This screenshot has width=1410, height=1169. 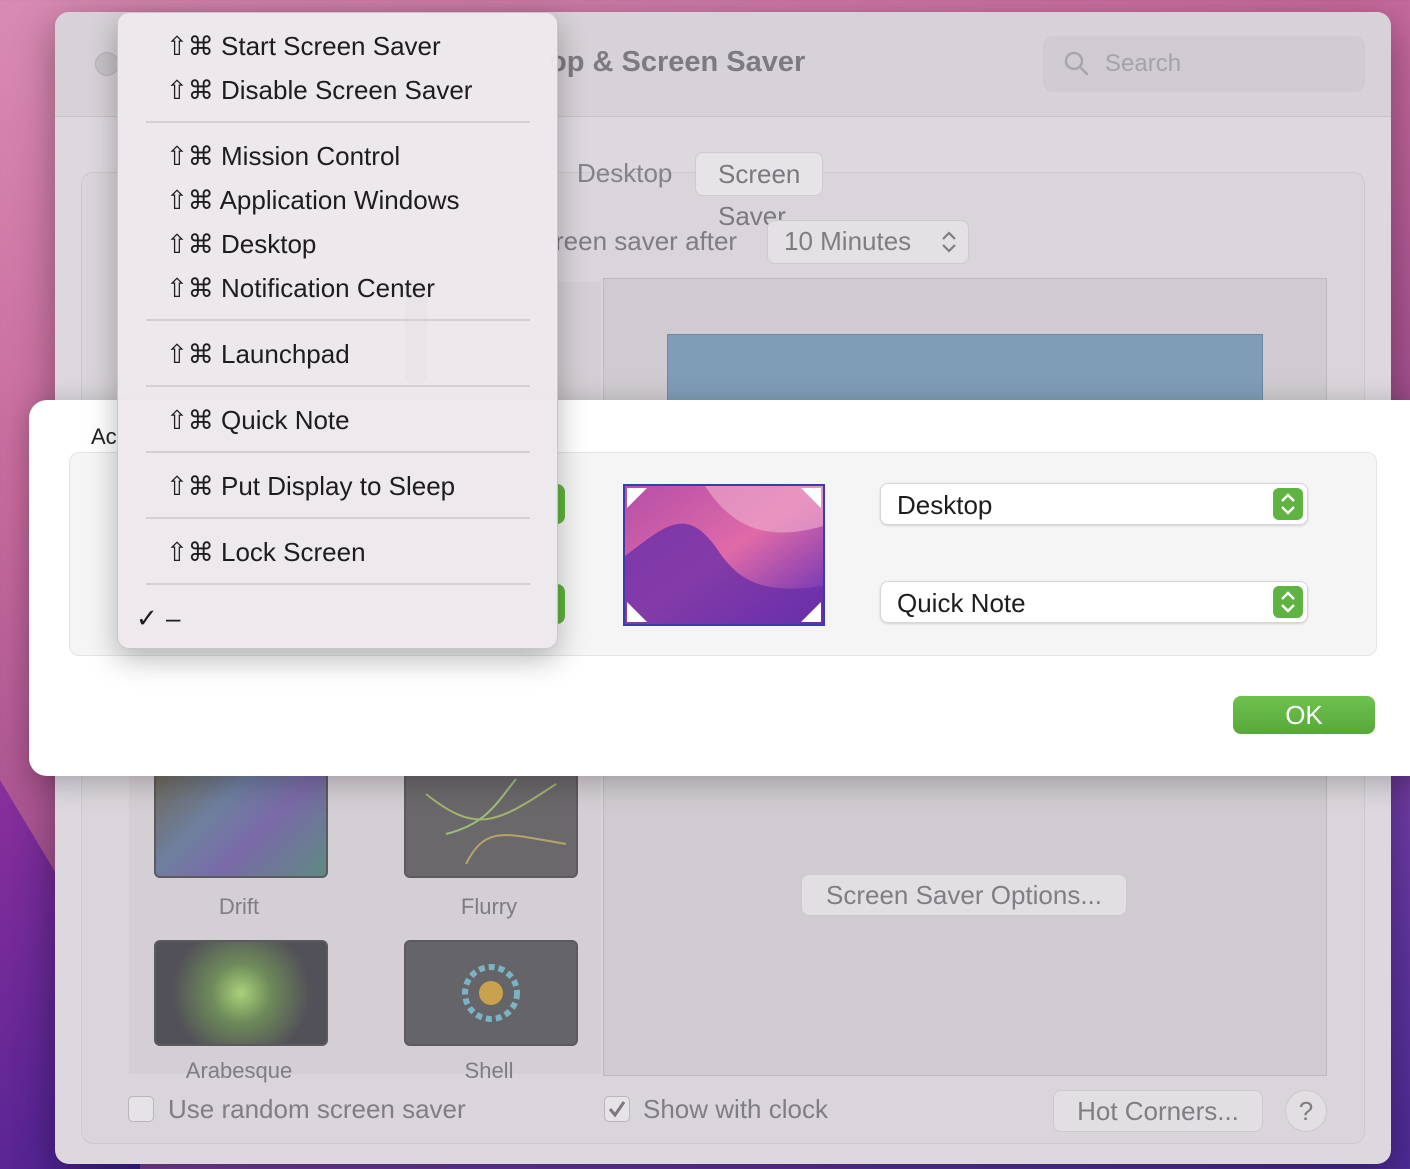 I want to click on menu-item-launchpad: ⇧⌘ Launchpad, so click(x=258, y=354).